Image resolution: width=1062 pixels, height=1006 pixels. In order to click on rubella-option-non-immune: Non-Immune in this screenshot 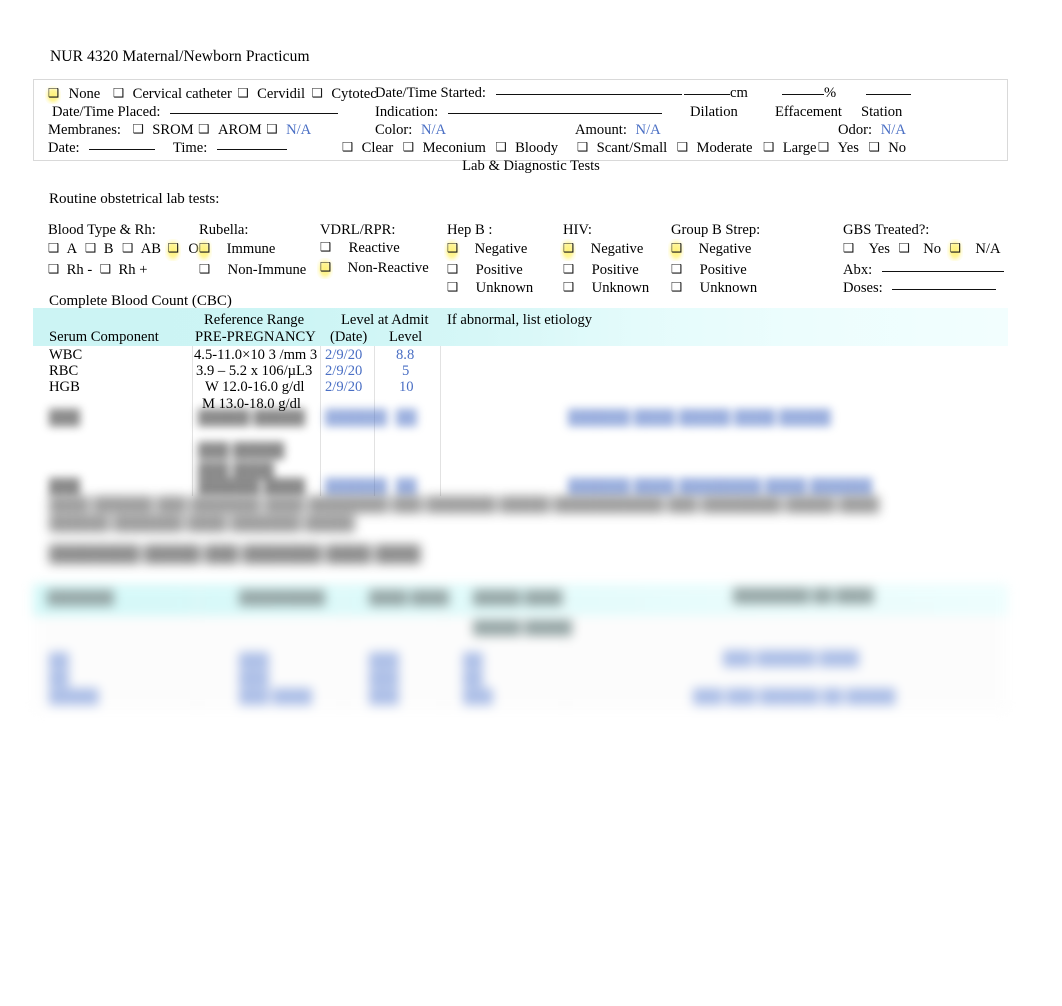, I will do `click(253, 270)`.